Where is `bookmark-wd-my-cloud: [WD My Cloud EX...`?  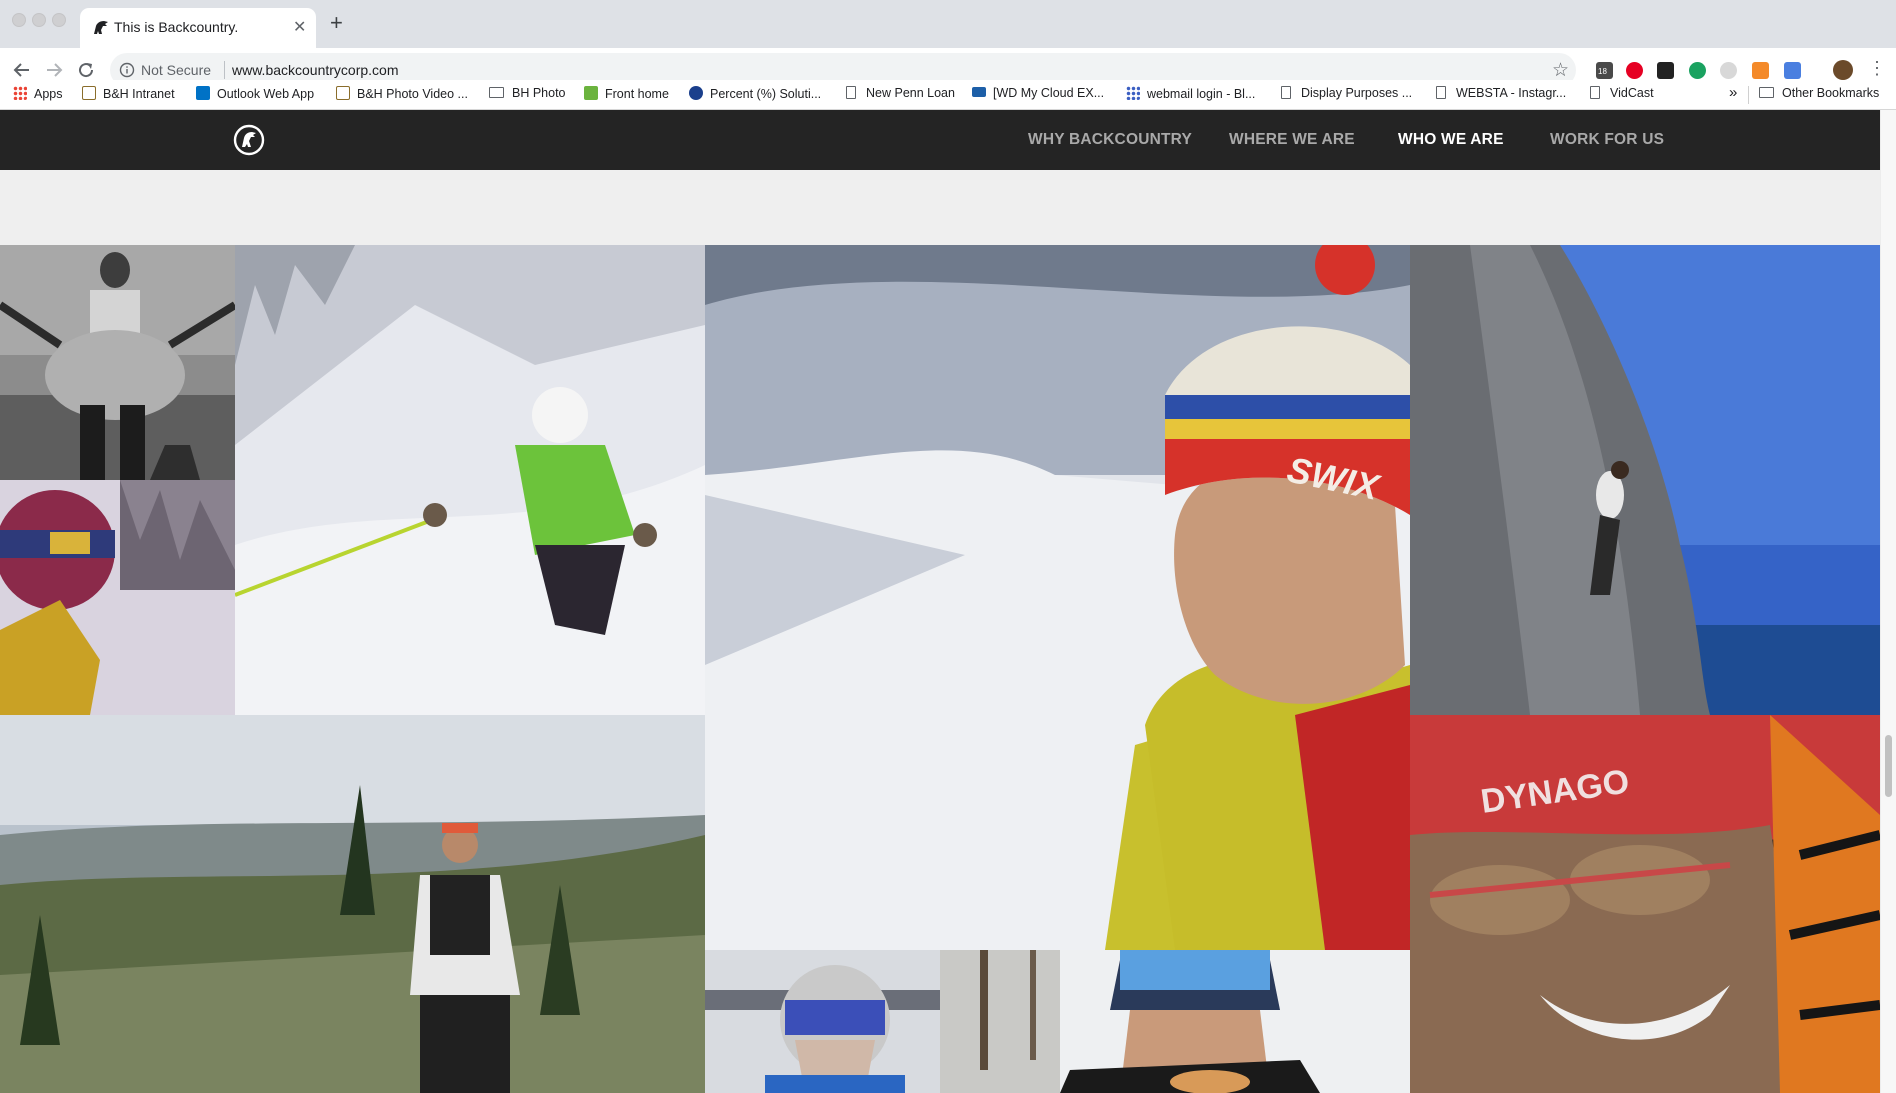 bookmark-wd-my-cloud: [WD My Cloud EX... is located at coordinates (1038, 93).